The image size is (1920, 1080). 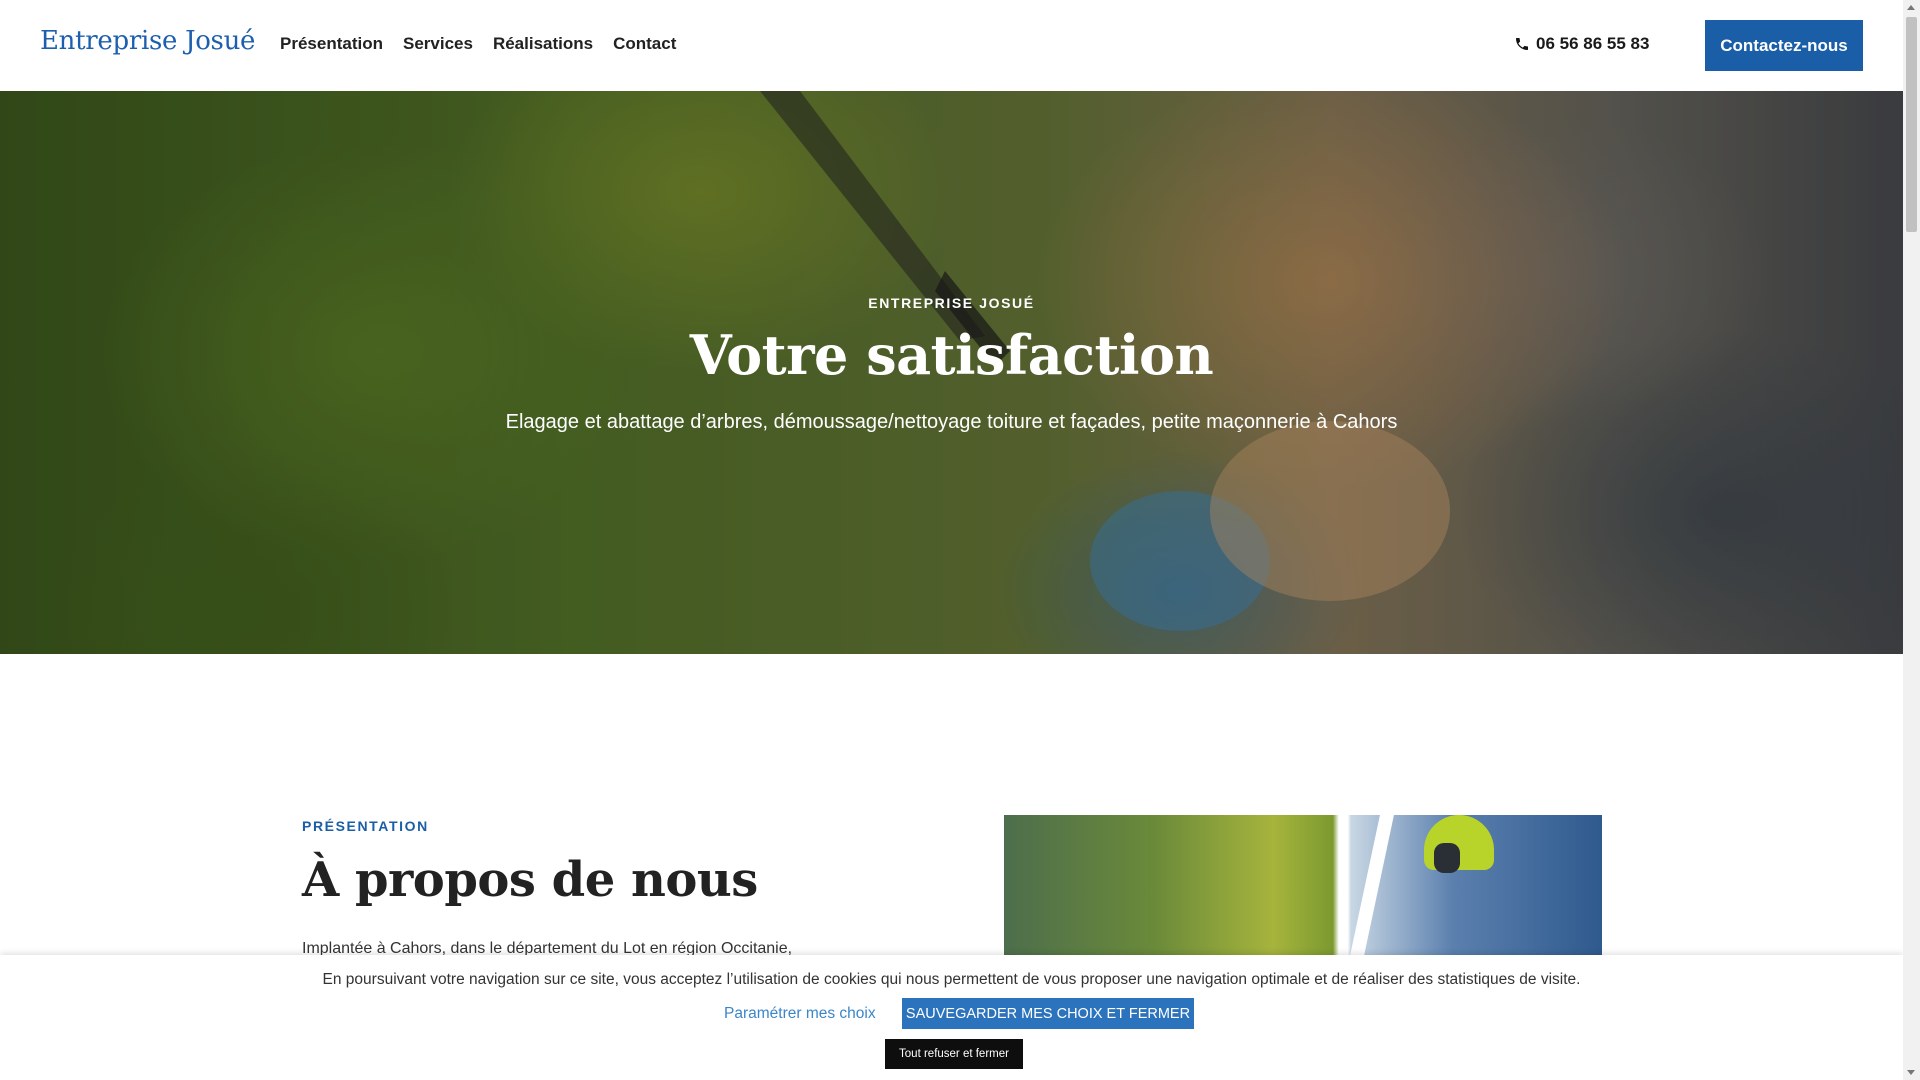 I want to click on nav-item-services: Services, so click(x=438, y=44).